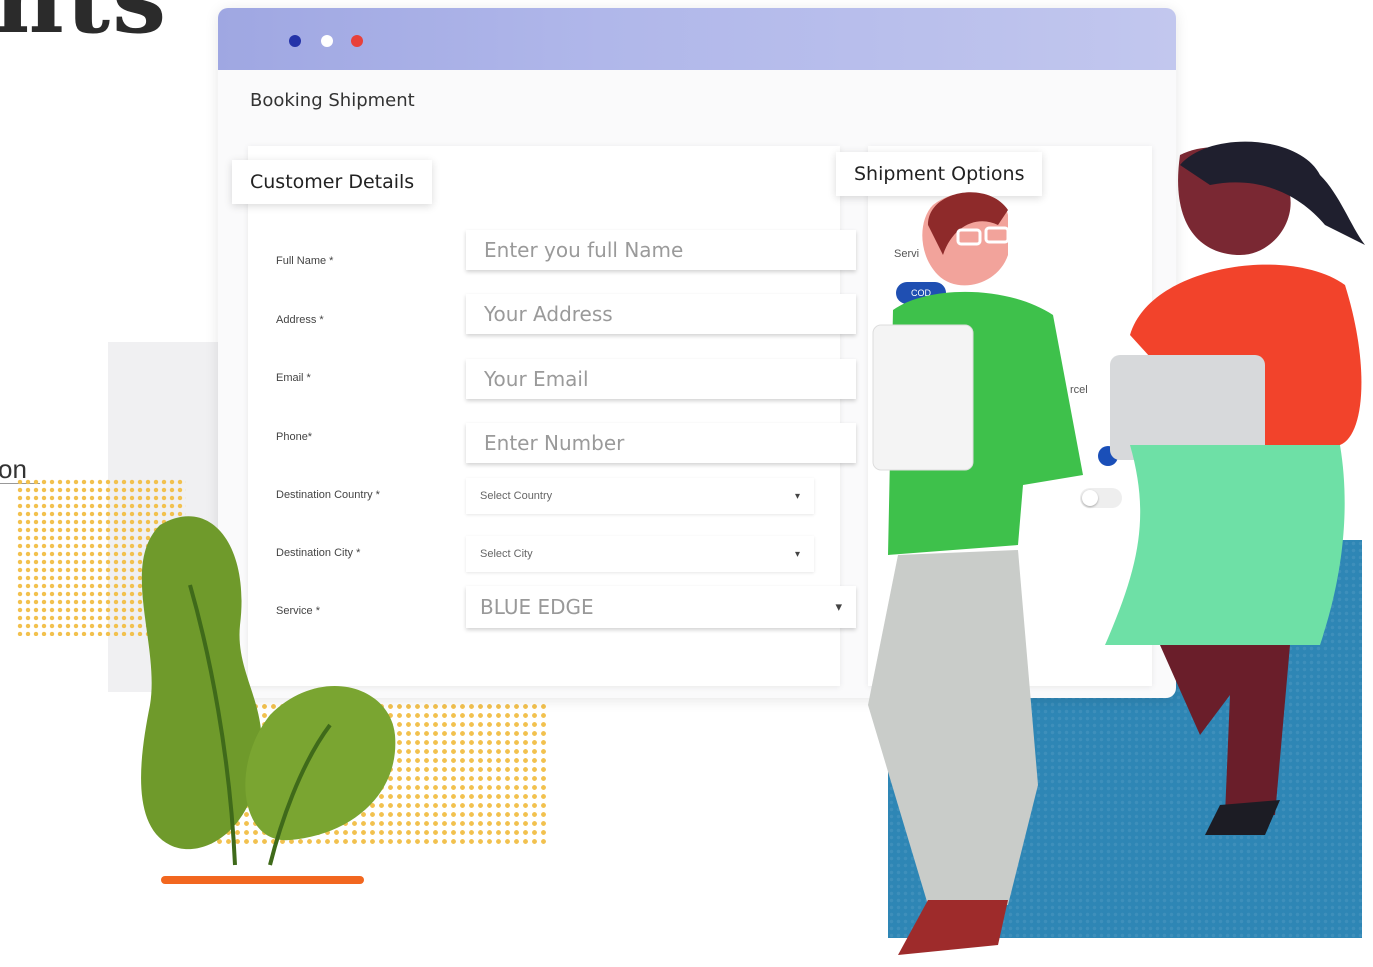 The width and height of the screenshot is (1373, 967). What do you see at coordinates (357, 41) in the screenshot?
I see `window-dot-red` at bounding box center [357, 41].